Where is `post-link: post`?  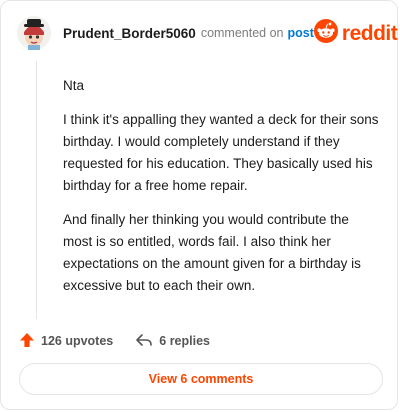 post-link: post is located at coordinates (301, 33).